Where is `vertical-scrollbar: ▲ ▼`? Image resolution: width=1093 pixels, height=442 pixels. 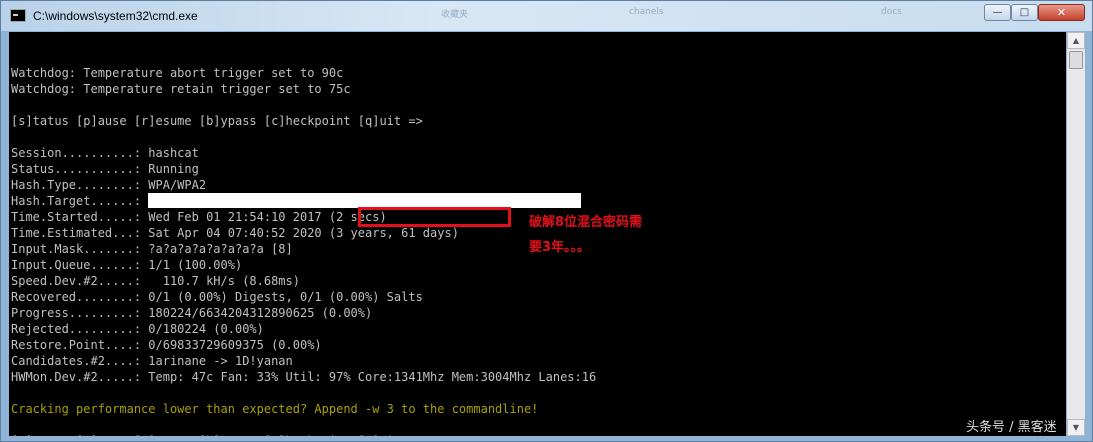 vertical-scrollbar: ▲ ▼ is located at coordinates (1076, 234).